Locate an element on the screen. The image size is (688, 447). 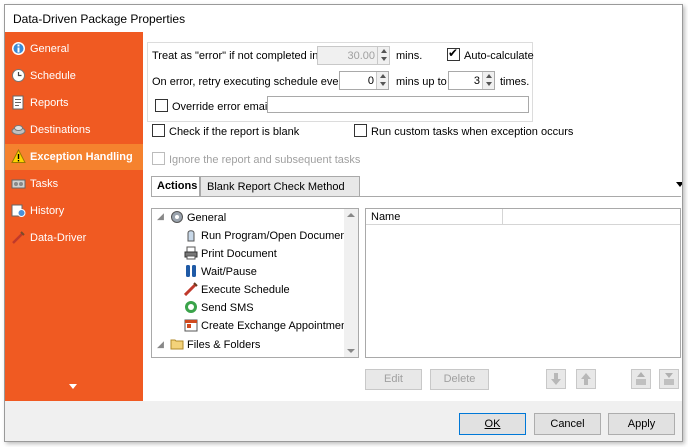
sidebar-item-exception-handling: Exception Handling is located at coordinates (74, 157).